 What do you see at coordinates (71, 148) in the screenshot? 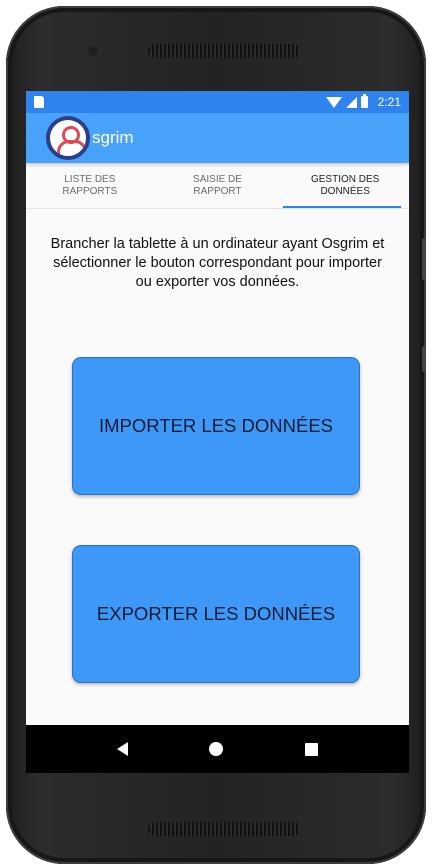
I see `person-body-shape` at bounding box center [71, 148].